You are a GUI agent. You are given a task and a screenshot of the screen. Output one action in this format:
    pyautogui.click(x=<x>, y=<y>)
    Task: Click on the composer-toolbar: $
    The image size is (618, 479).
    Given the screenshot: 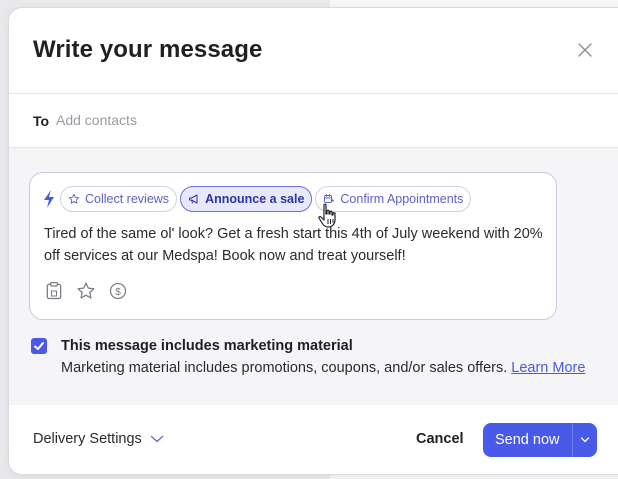 What is the action you would take?
    pyautogui.click(x=86, y=291)
    